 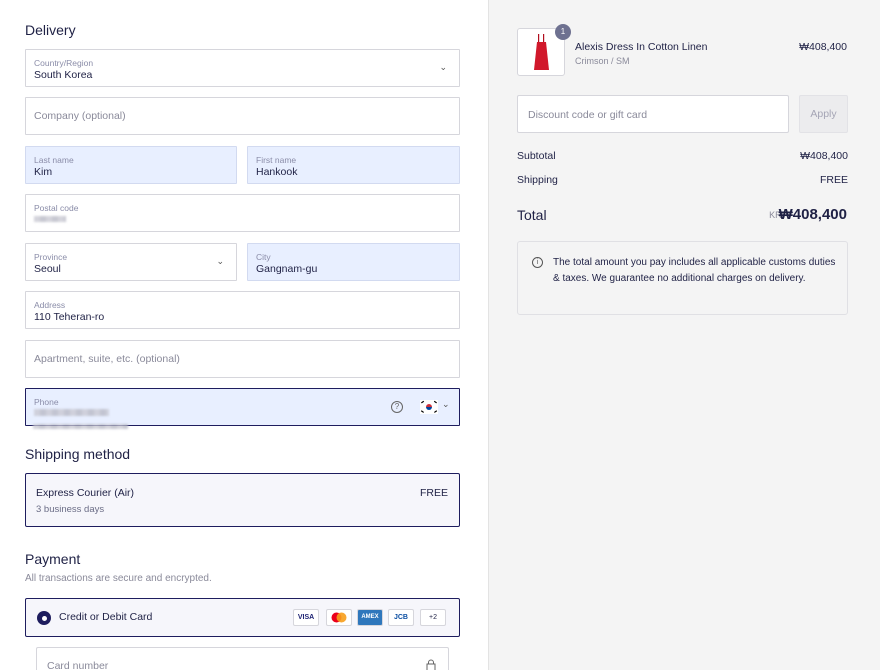 What do you see at coordinates (106, 617) in the screenshot?
I see `payment-method-label: Credit or Debit Card` at bounding box center [106, 617].